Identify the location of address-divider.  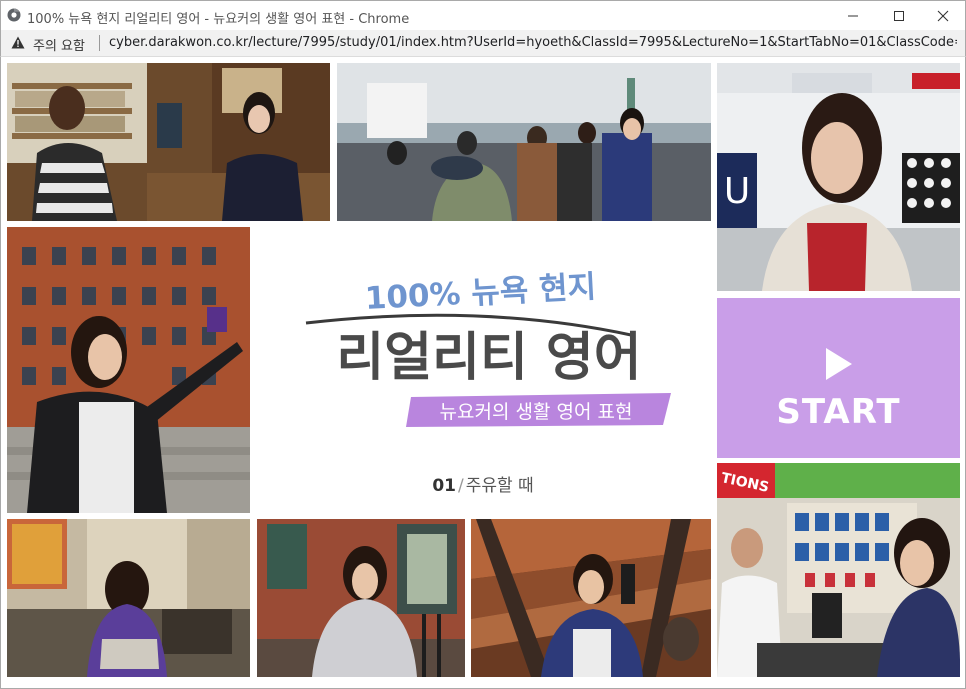
(99, 43).